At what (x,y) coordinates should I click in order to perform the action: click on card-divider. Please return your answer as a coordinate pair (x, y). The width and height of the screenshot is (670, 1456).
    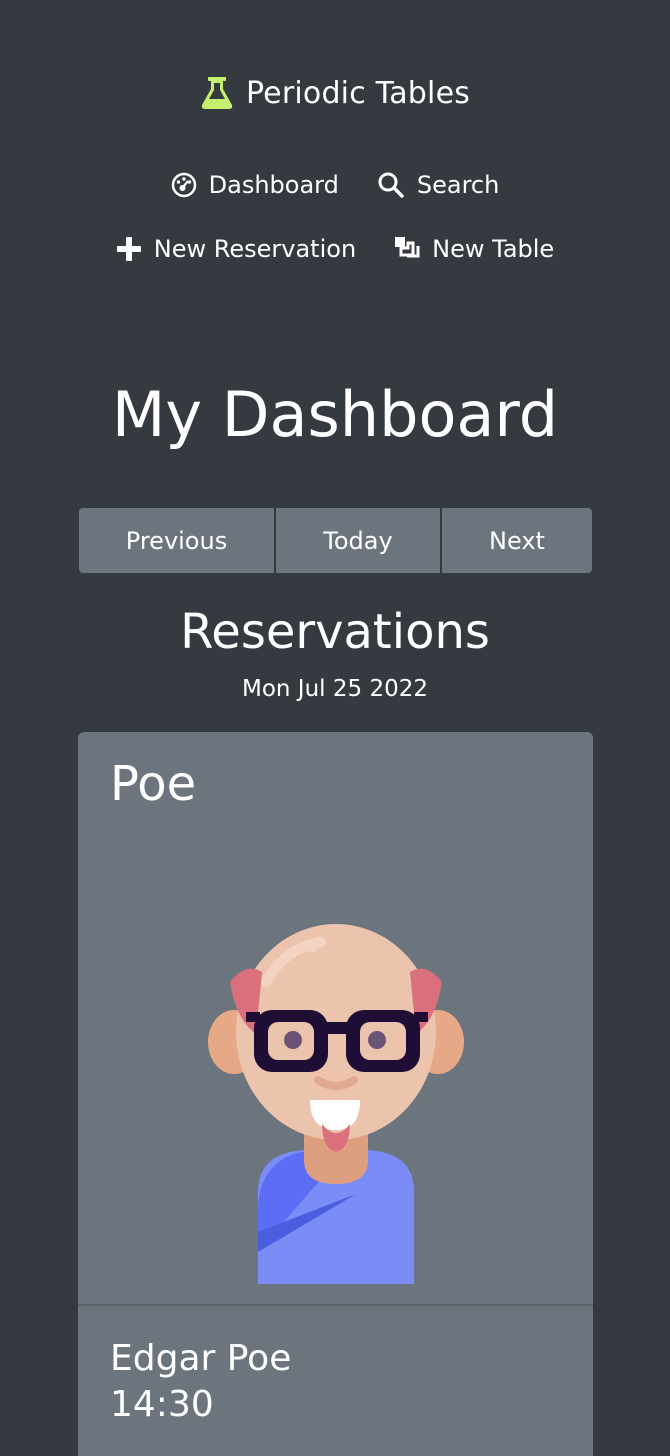
    Looking at the image, I should click on (335, 1305).